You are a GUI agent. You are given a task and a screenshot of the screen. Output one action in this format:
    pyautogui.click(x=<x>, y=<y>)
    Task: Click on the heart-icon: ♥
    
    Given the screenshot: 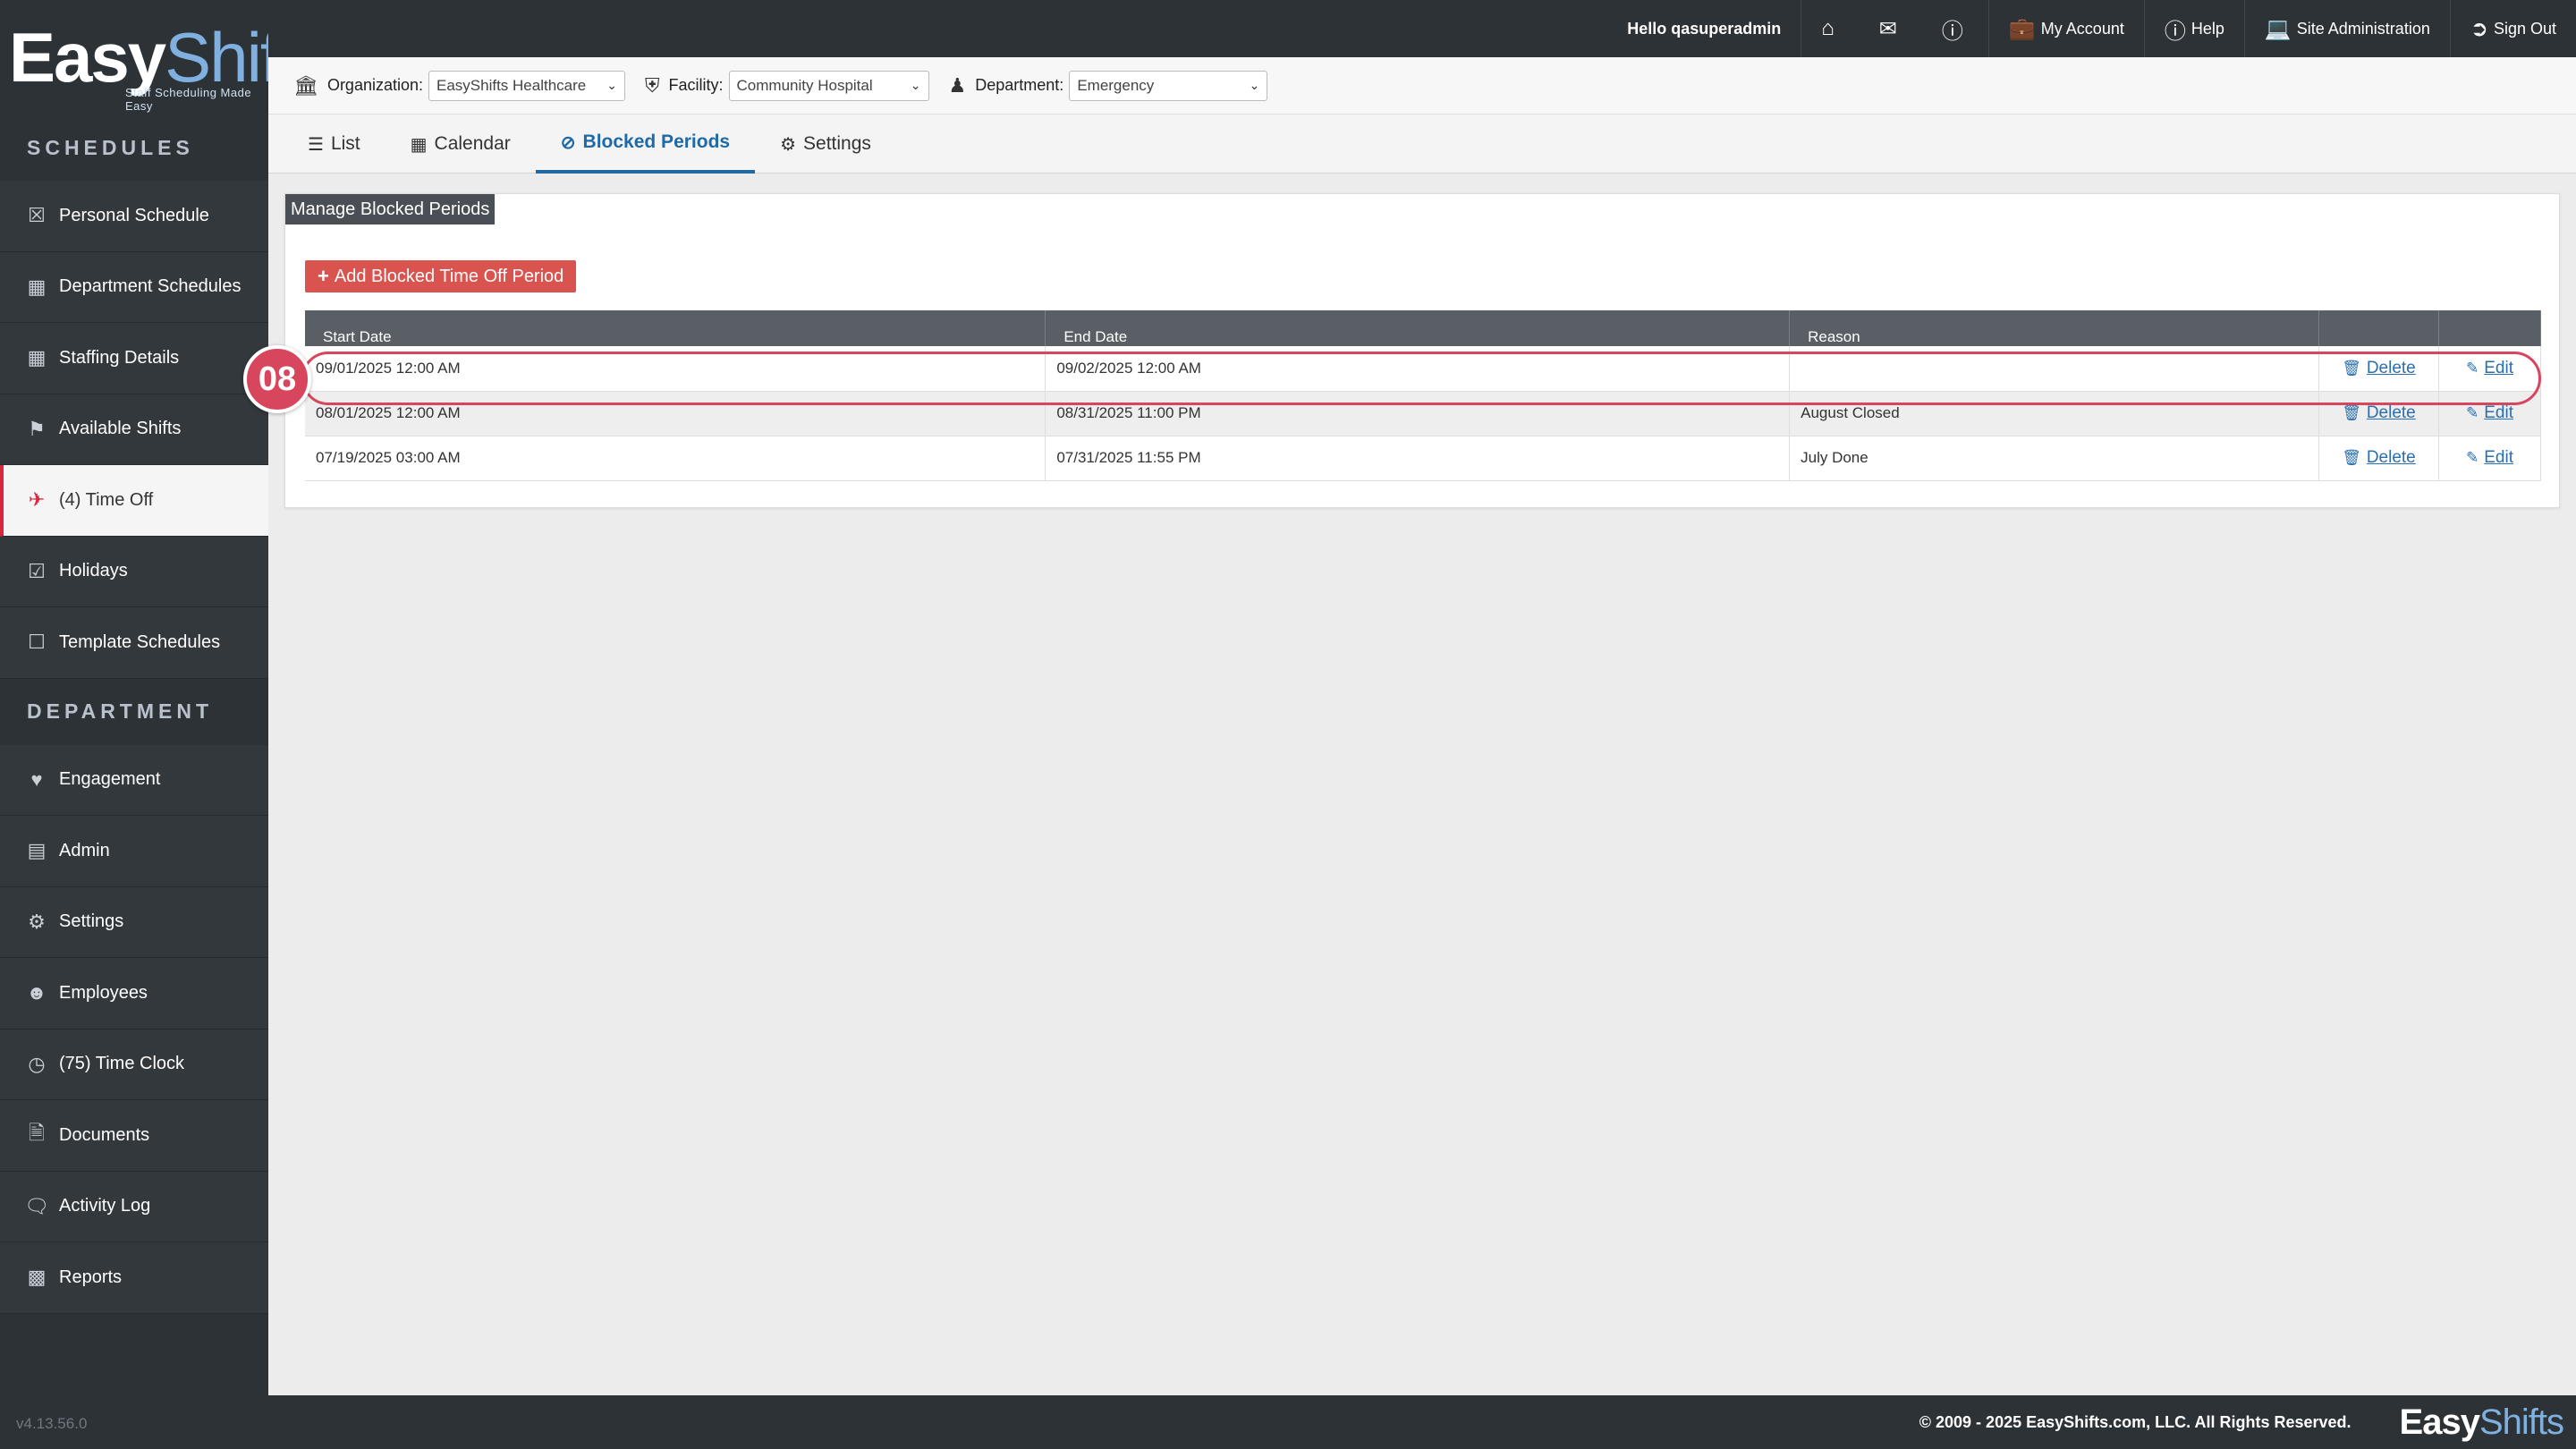 What is the action you would take?
    pyautogui.click(x=36, y=779)
    